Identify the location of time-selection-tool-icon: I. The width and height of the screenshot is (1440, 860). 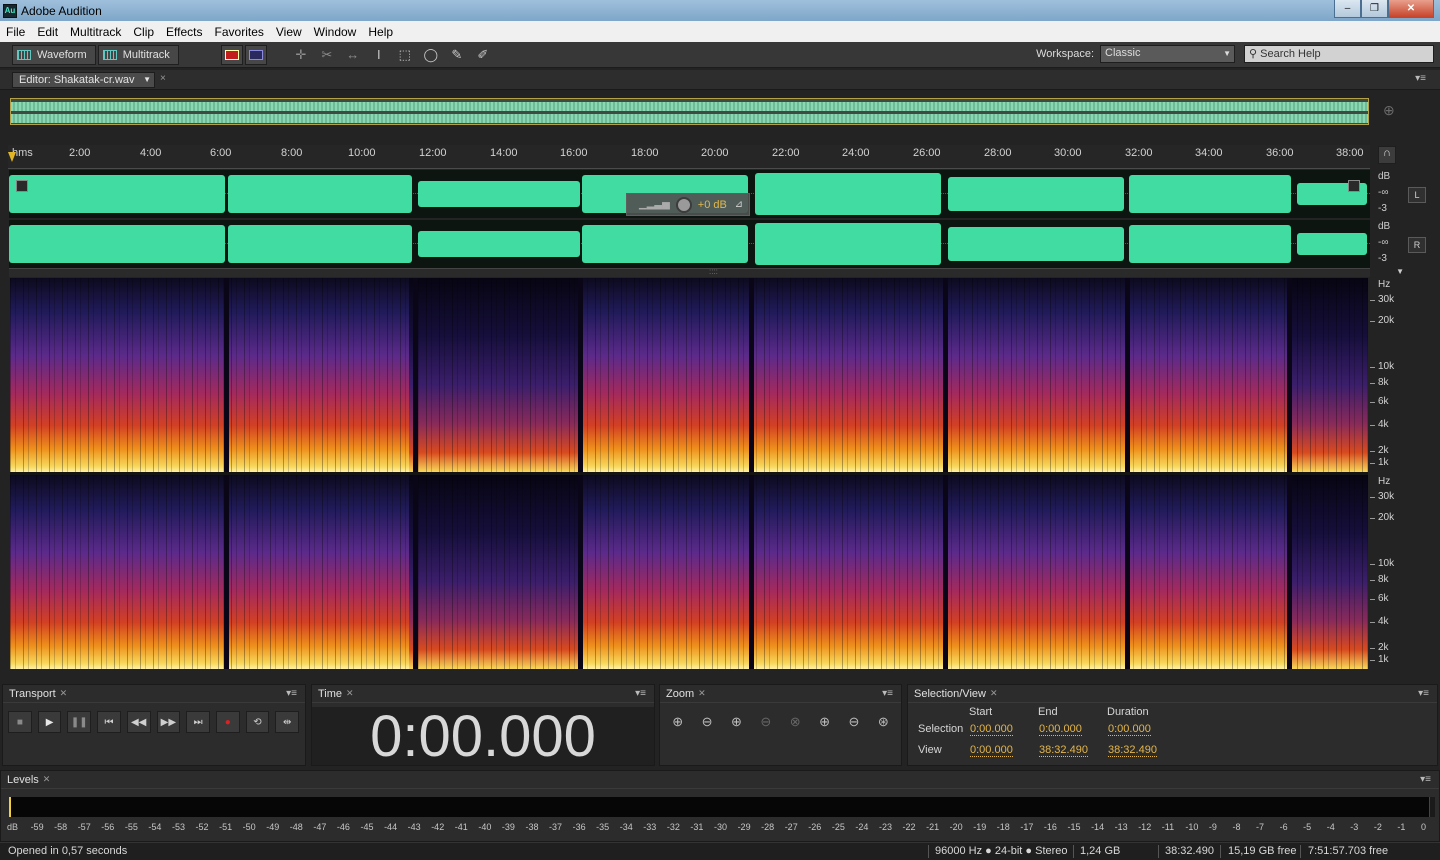
(379, 55).